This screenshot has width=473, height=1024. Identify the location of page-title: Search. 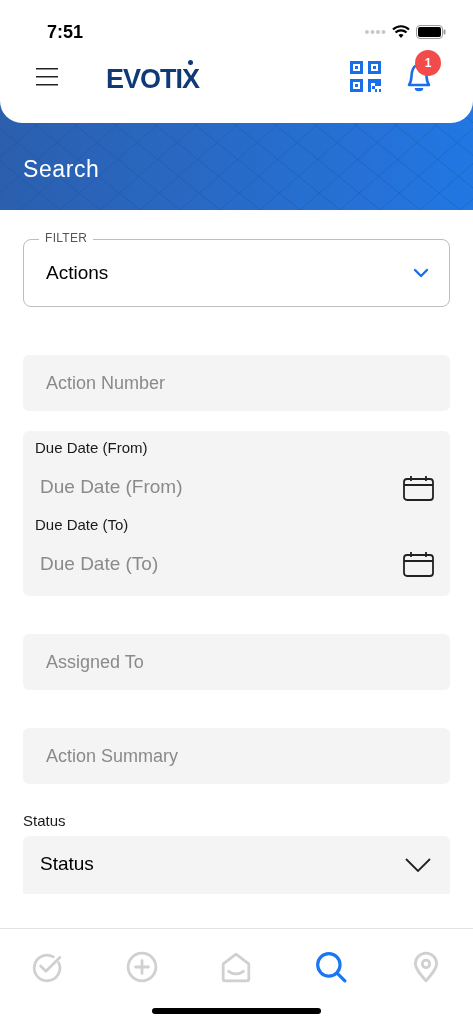
(61, 169).